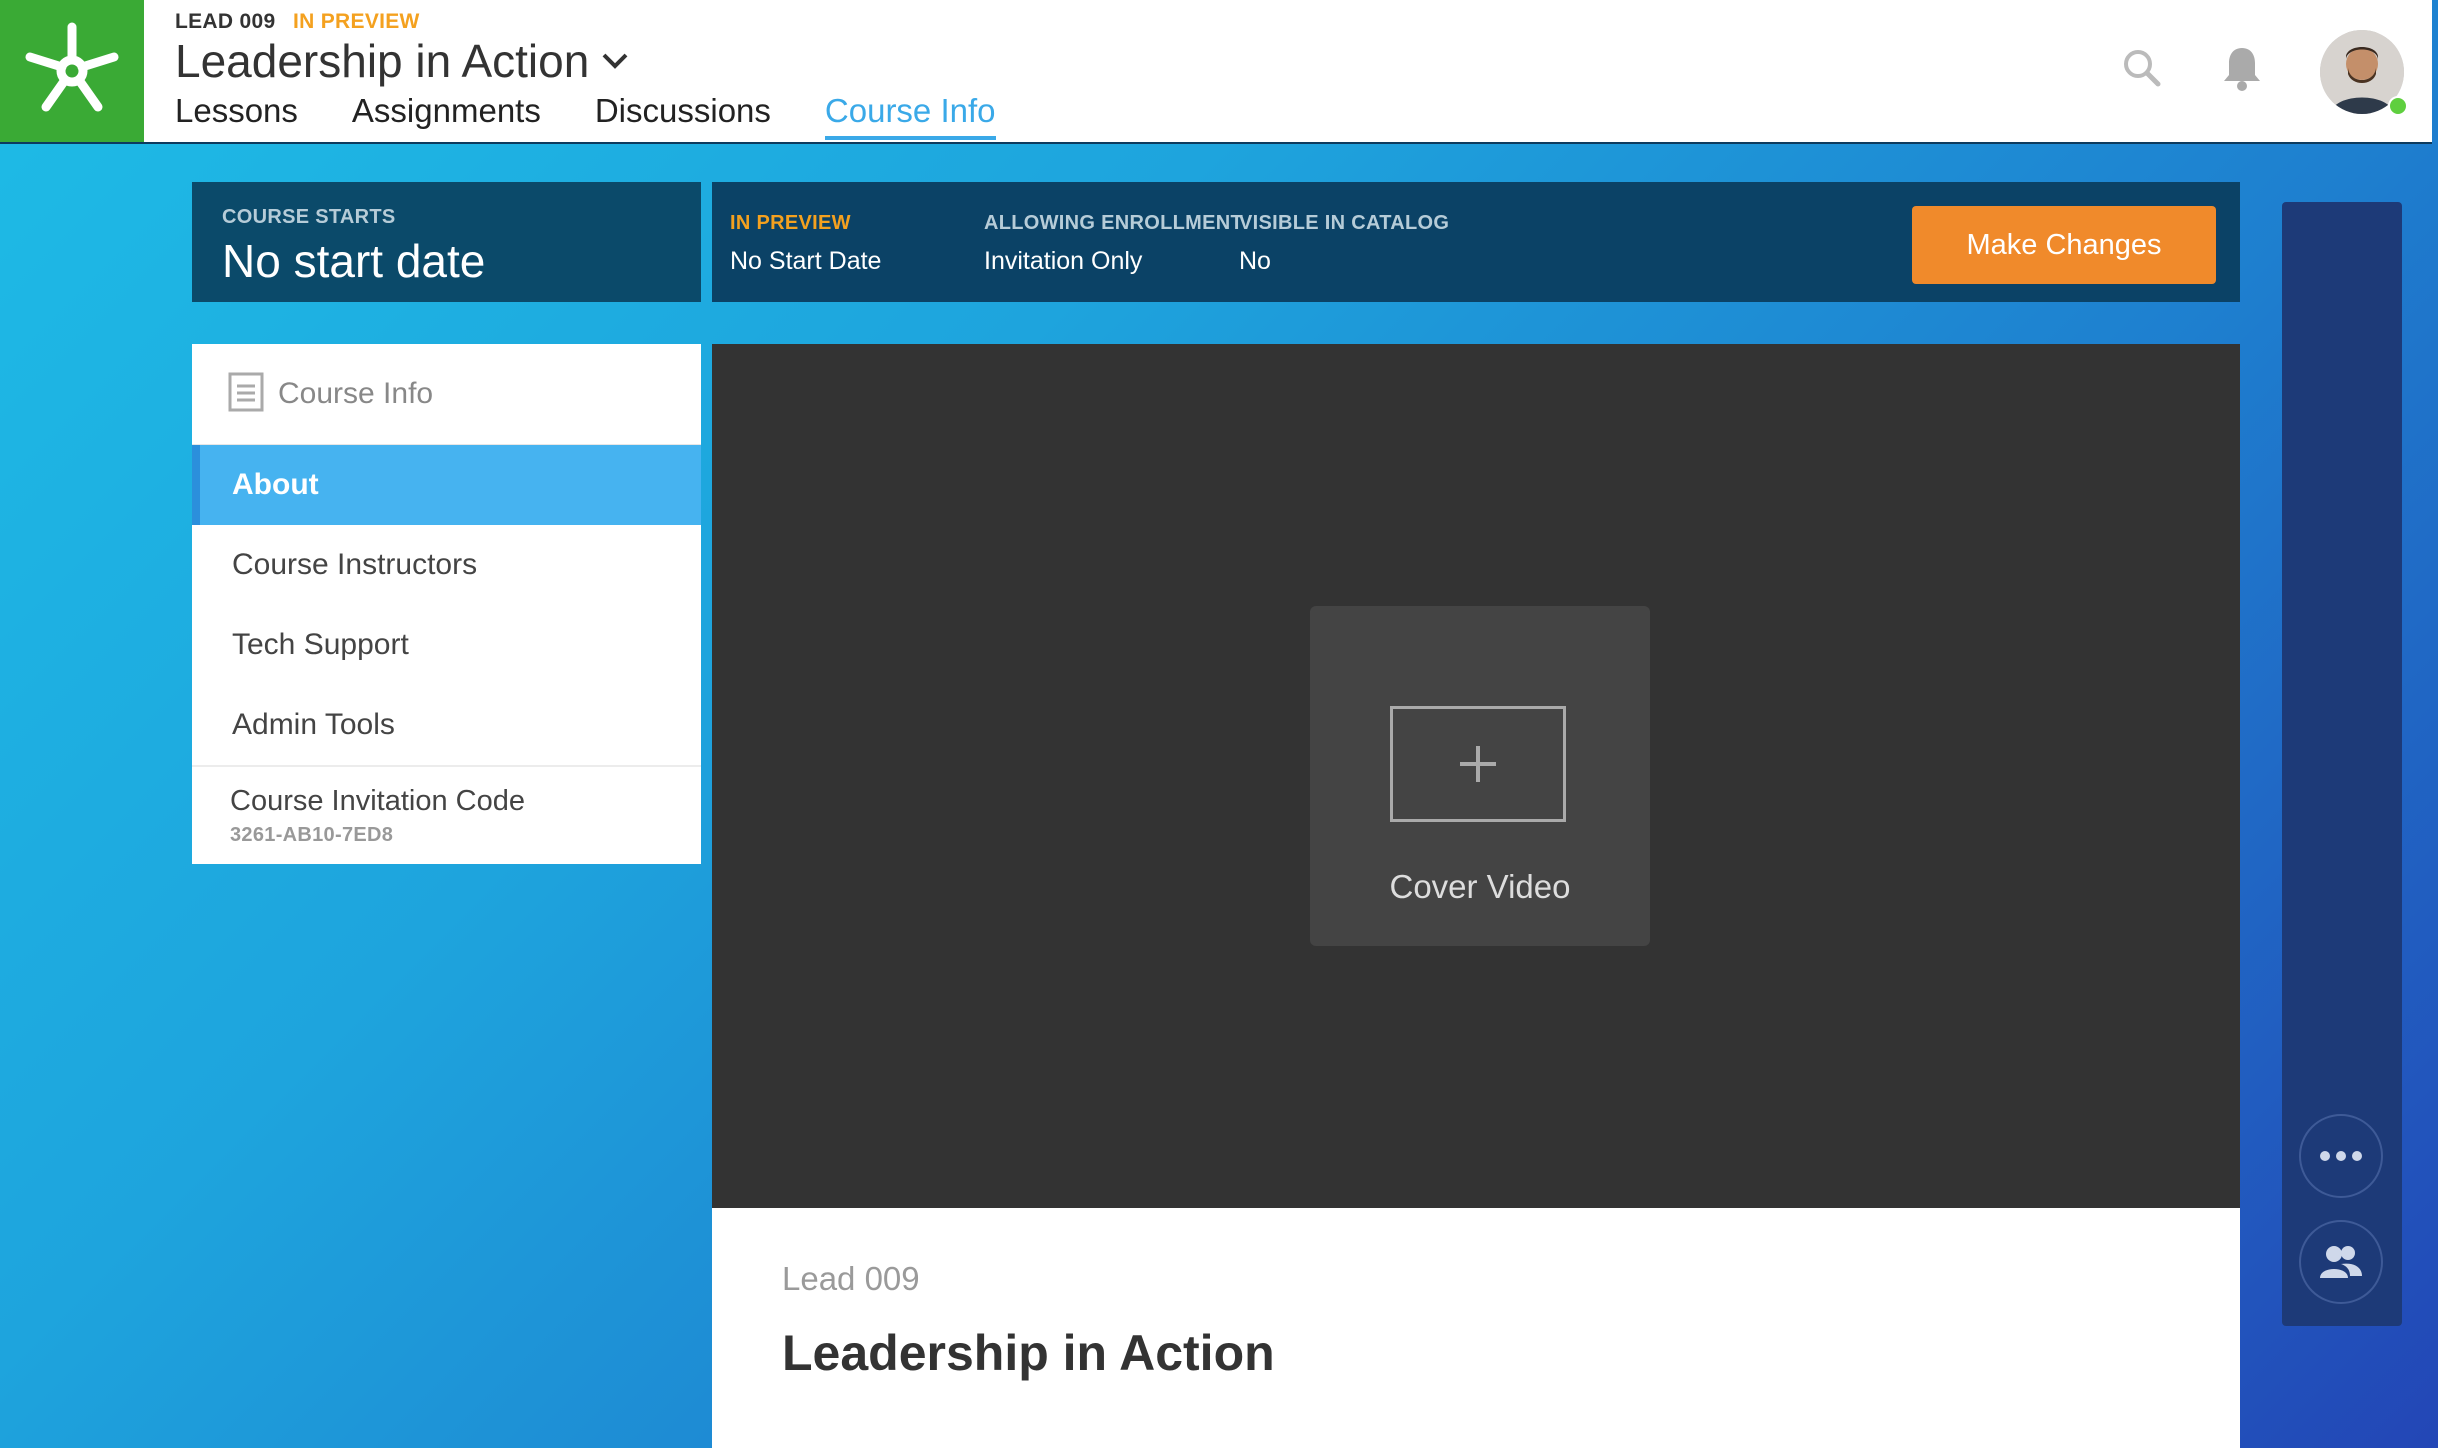 The height and width of the screenshot is (1448, 2438). What do you see at coordinates (236, 116) in the screenshot?
I see `tab-lessons: Lessons` at bounding box center [236, 116].